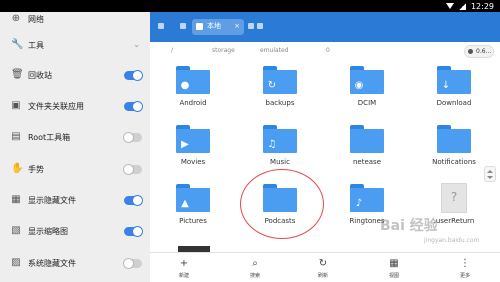  Describe the element at coordinates (17, 168) in the screenshot. I see `hand-gesture-icon: ✋` at that location.